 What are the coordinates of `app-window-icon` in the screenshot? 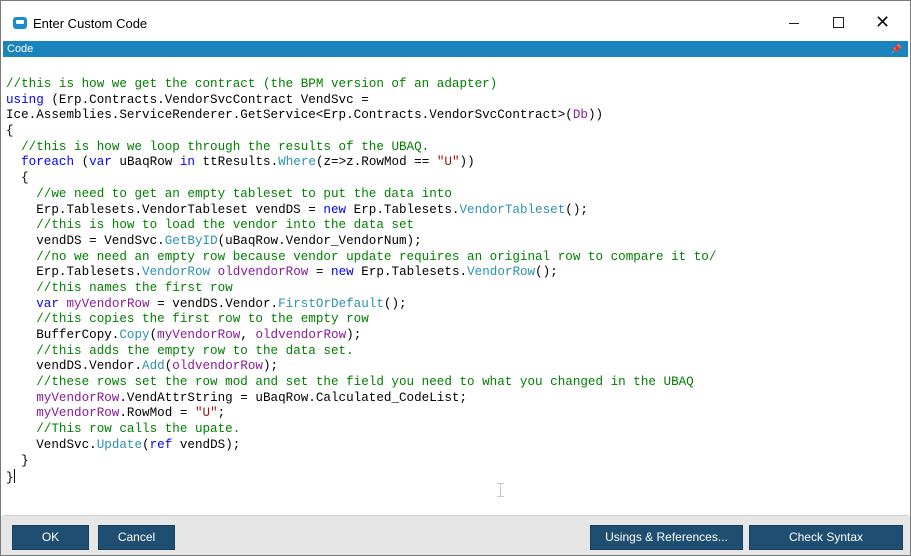 It's located at (20, 23).